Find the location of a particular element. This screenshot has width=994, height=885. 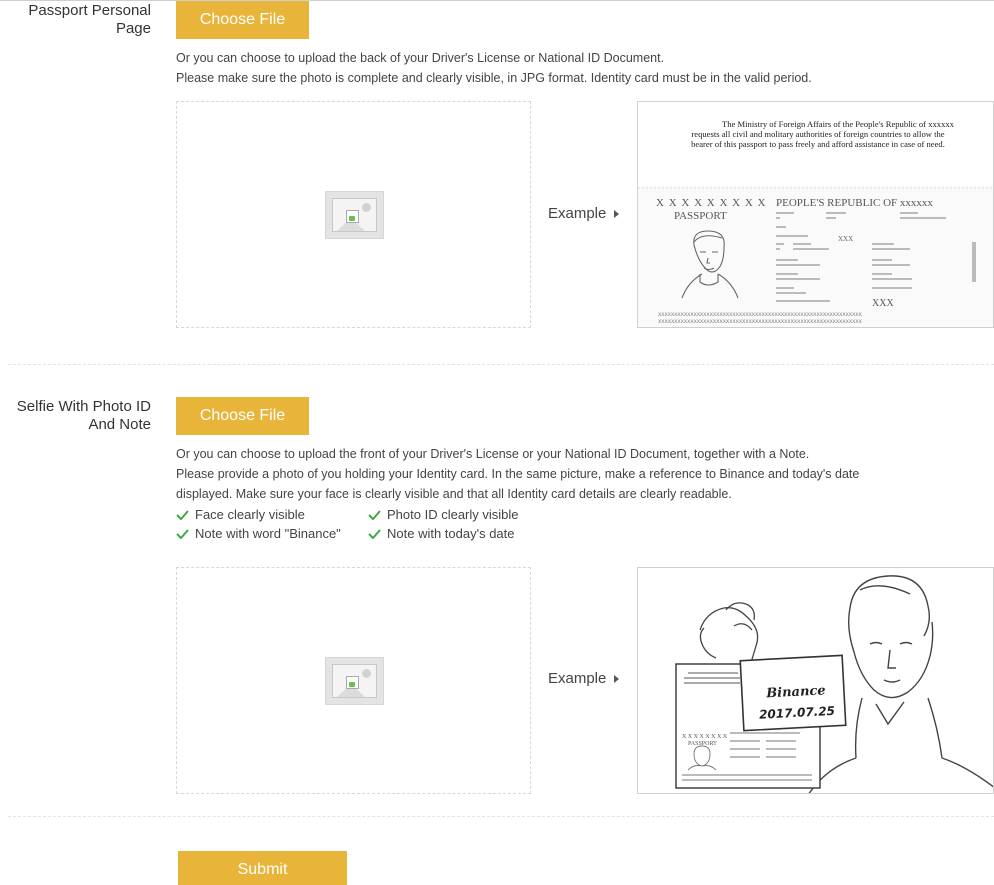

passport-example-label: Example is located at coordinates (584, 213).